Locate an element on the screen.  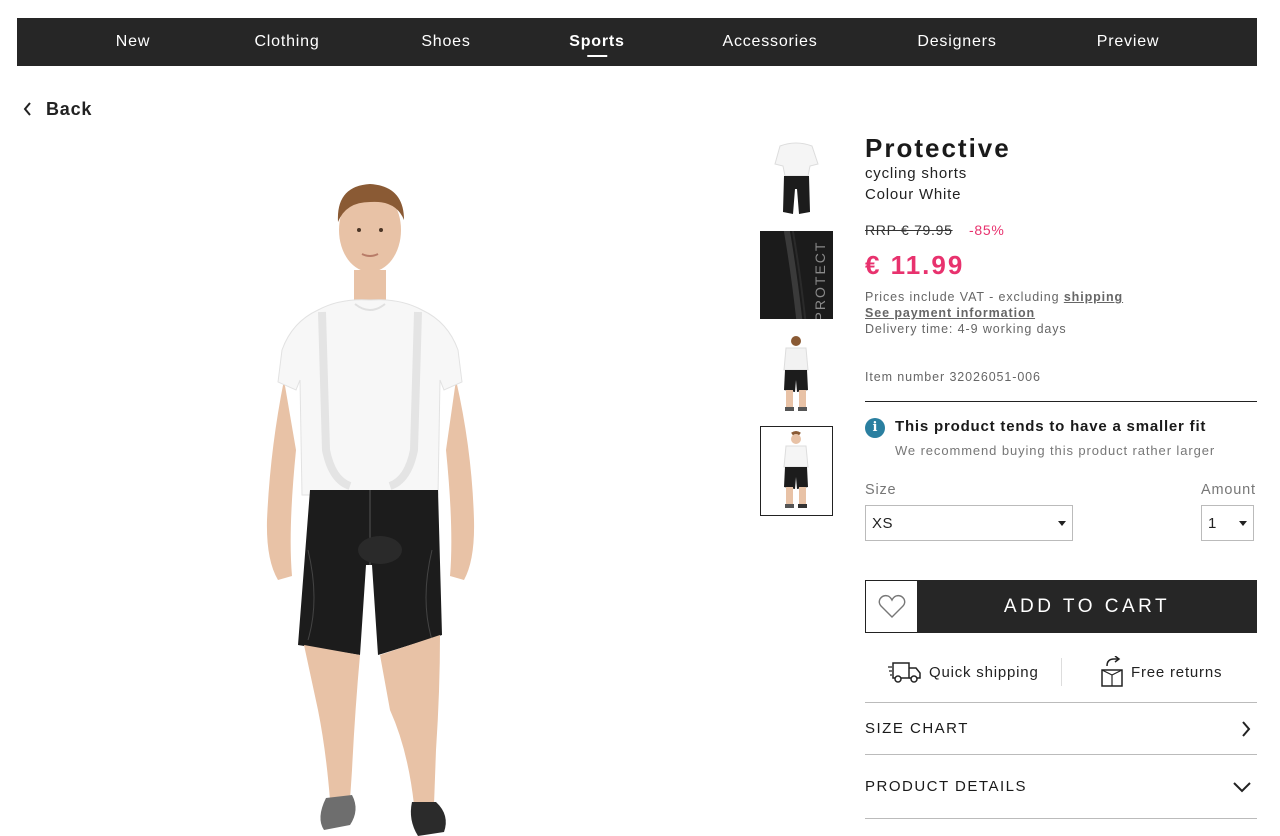
nav-item-preview: Preview is located at coordinates (1128, 42).